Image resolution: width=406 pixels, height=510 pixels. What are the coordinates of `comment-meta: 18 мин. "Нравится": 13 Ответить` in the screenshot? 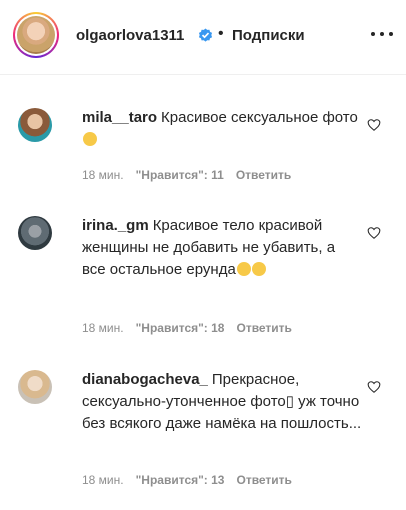 It's located at (193, 480).